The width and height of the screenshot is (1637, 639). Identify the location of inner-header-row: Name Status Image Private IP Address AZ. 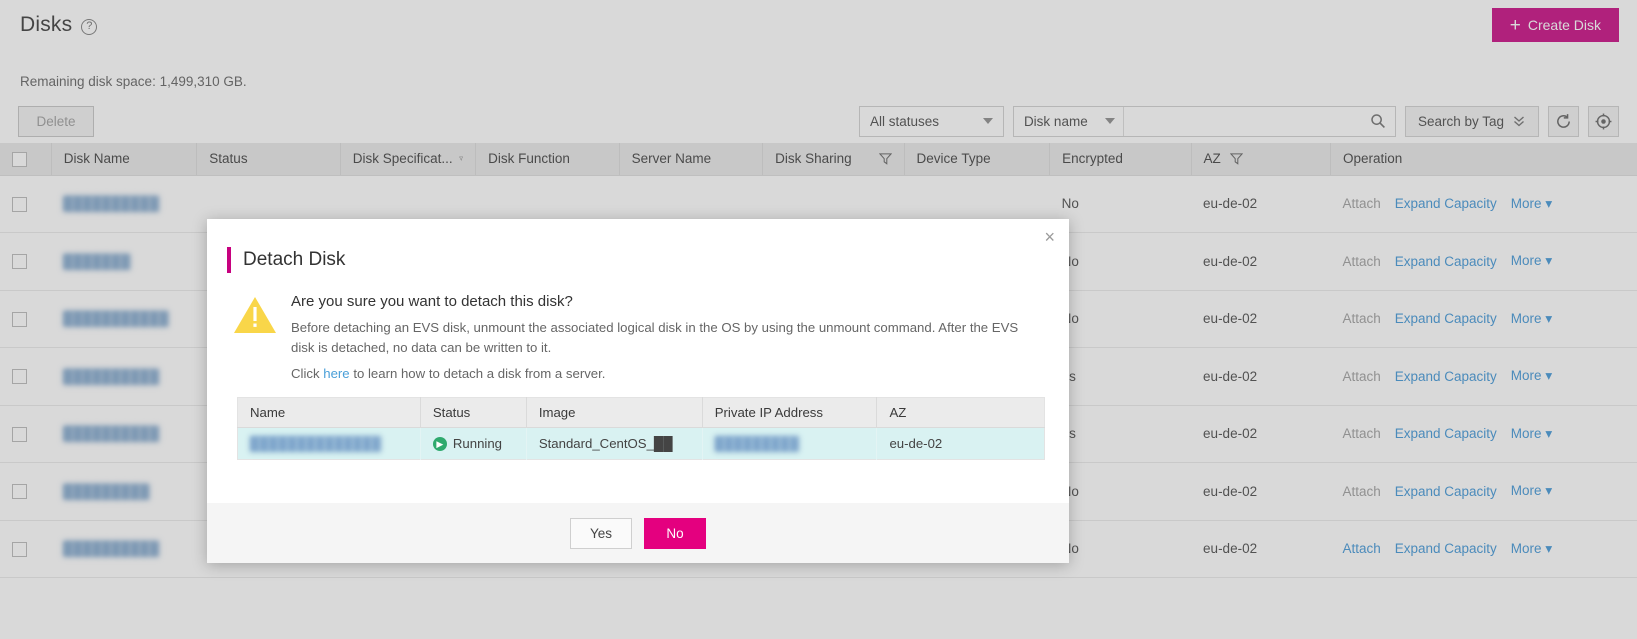
(641, 412).